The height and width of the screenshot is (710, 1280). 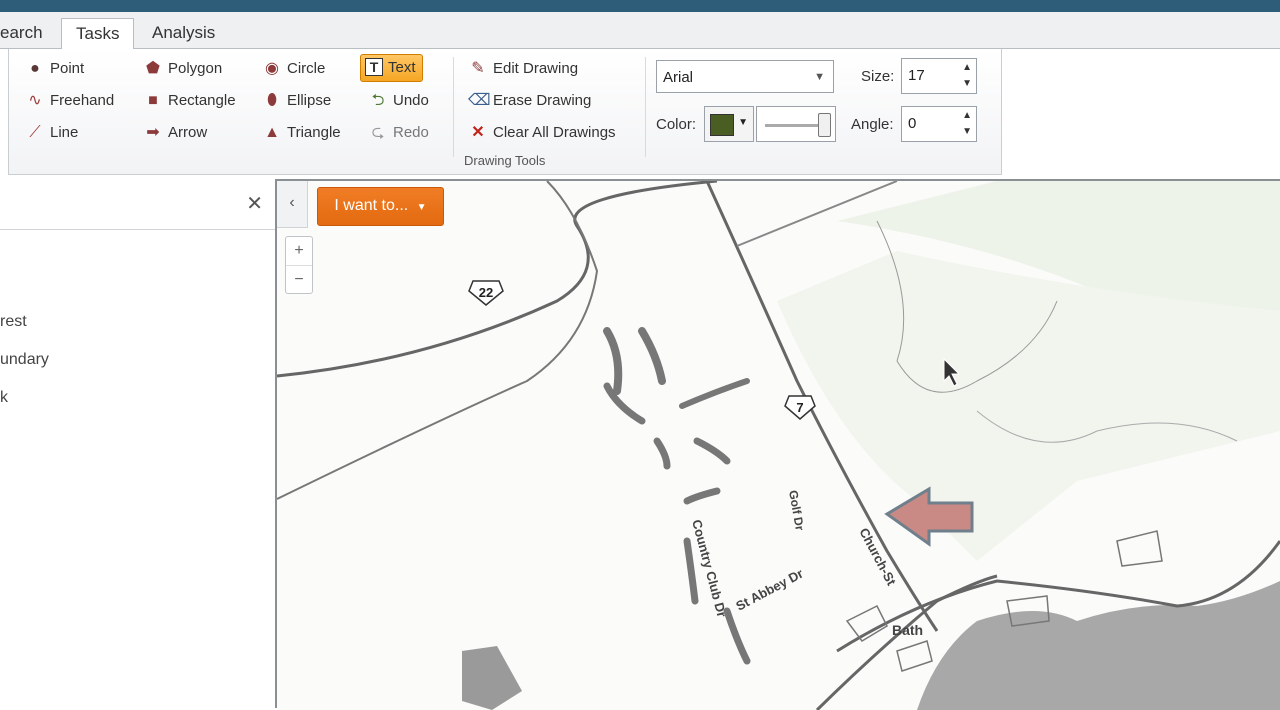 What do you see at coordinates (309, 100) in the screenshot?
I see `tool-label: Ellipse` at bounding box center [309, 100].